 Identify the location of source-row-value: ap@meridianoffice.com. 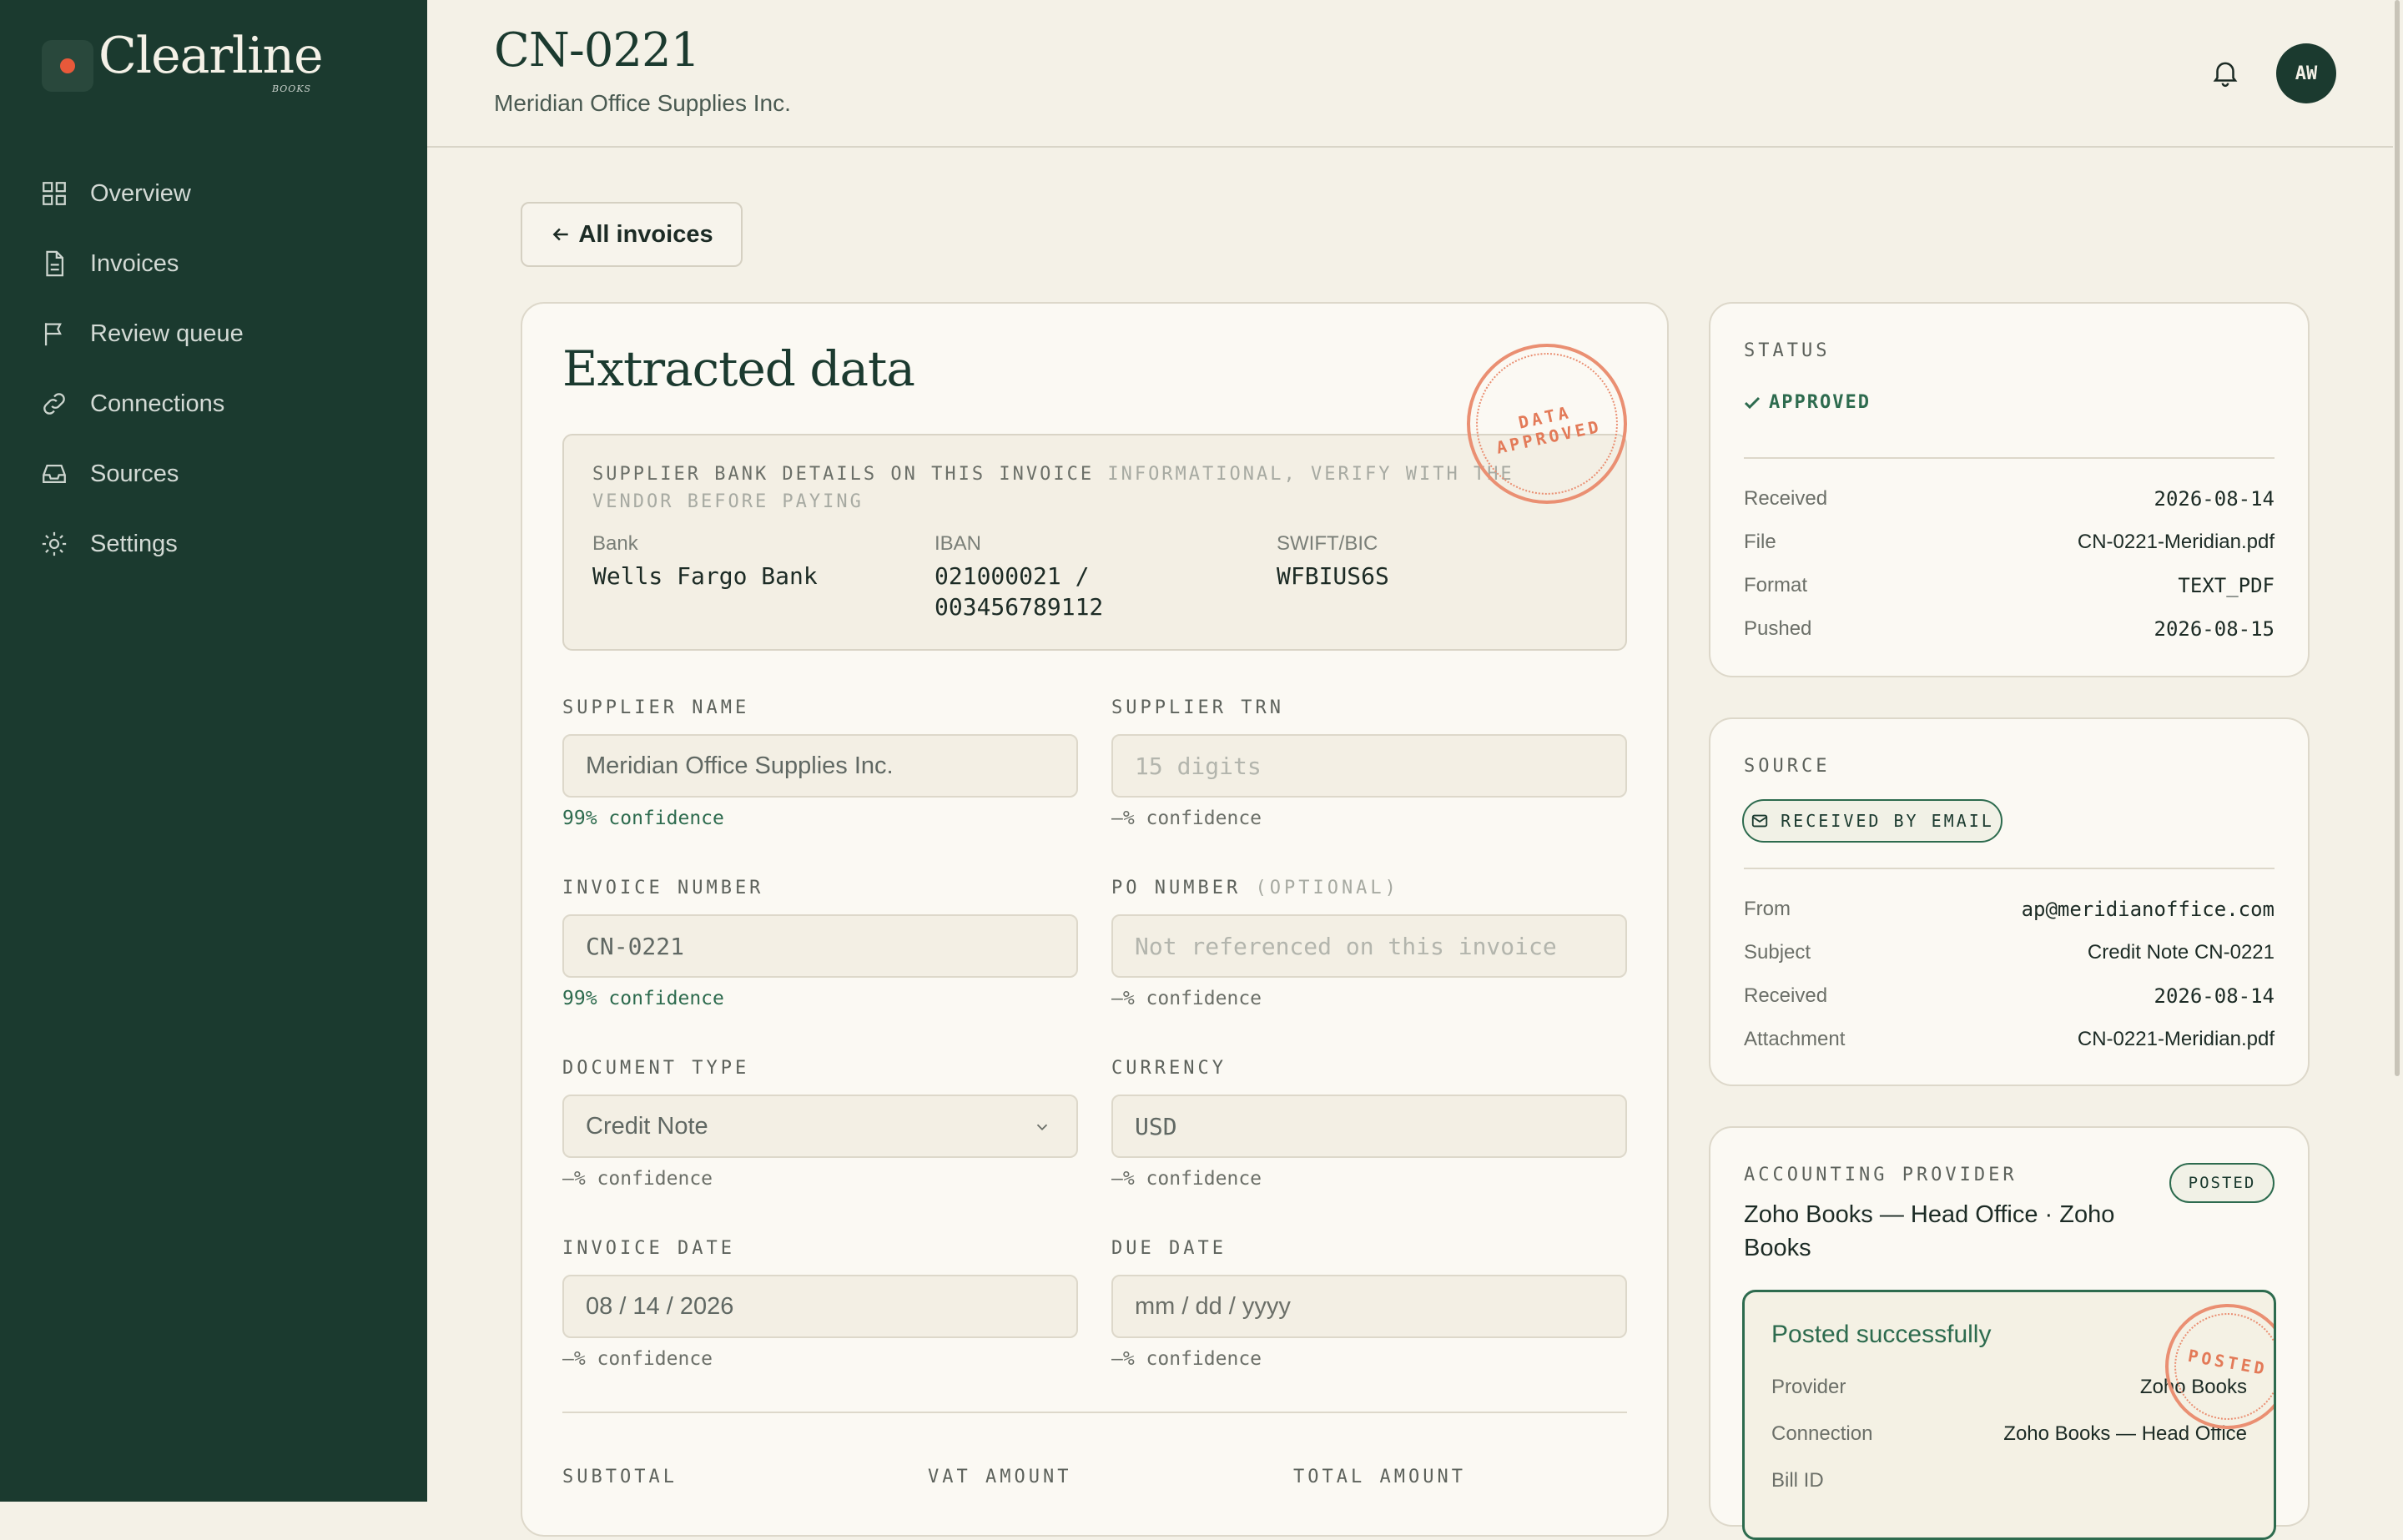
(2148, 909).